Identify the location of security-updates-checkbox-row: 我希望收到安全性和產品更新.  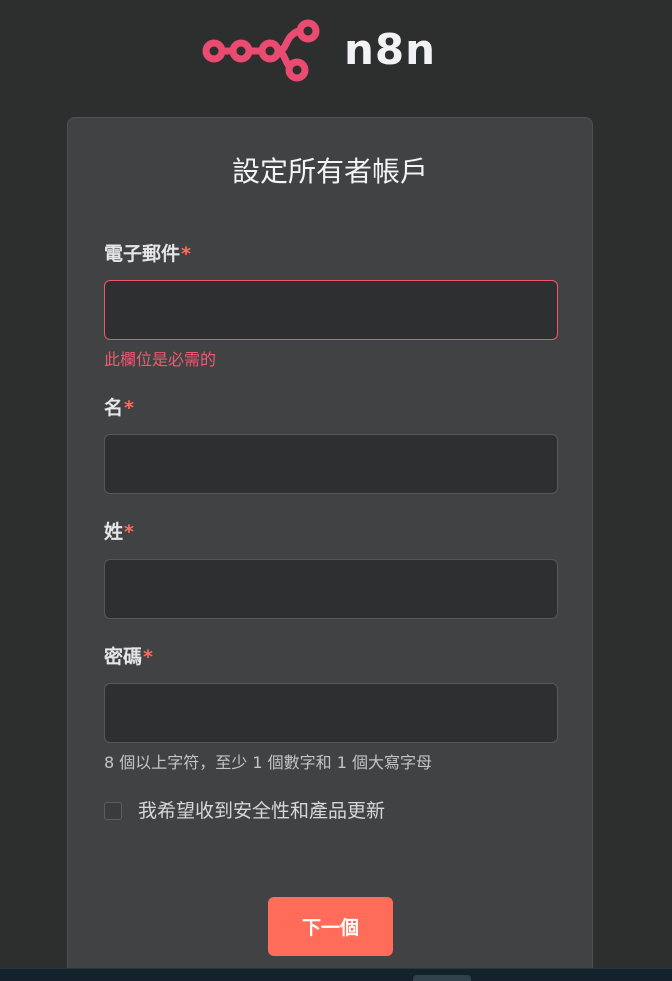
(244, 811).